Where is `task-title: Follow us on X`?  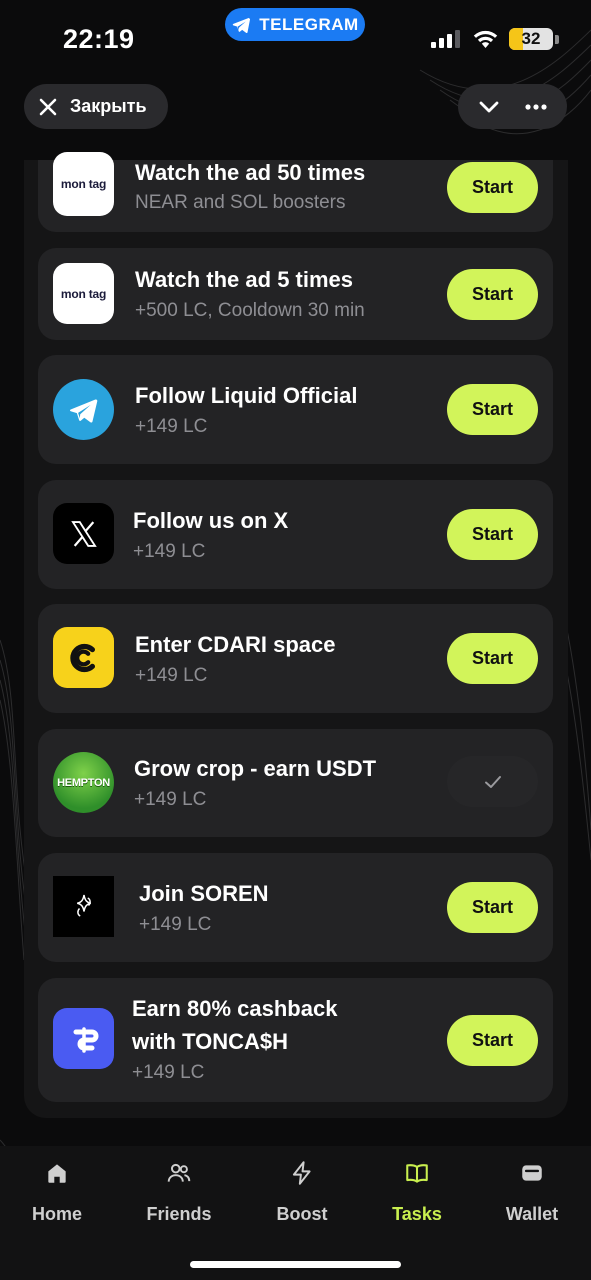
task-title: Follow us on X is located at coordinates (211, 520).